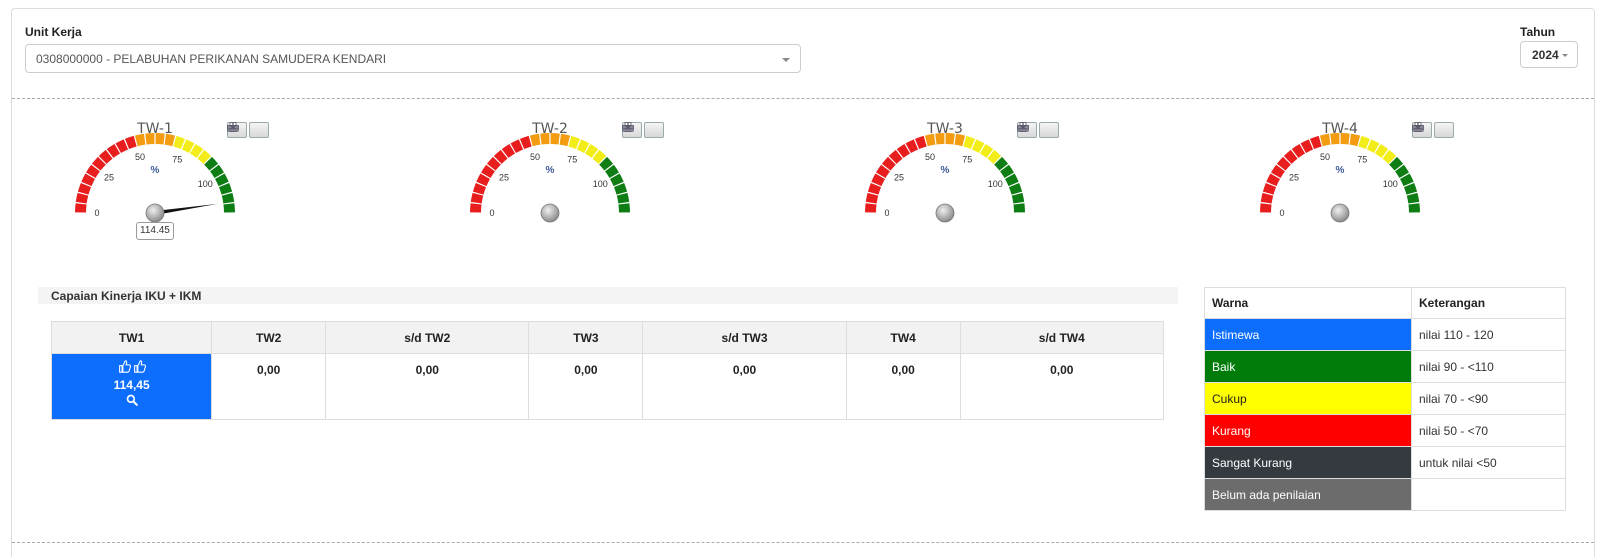 This screenshot has height=557, width=1600. What do you see at coordinates (1488, 462) in the screenshot?
I see `legend-description: untuk nilai <50` at bounding box center [1488, 462].